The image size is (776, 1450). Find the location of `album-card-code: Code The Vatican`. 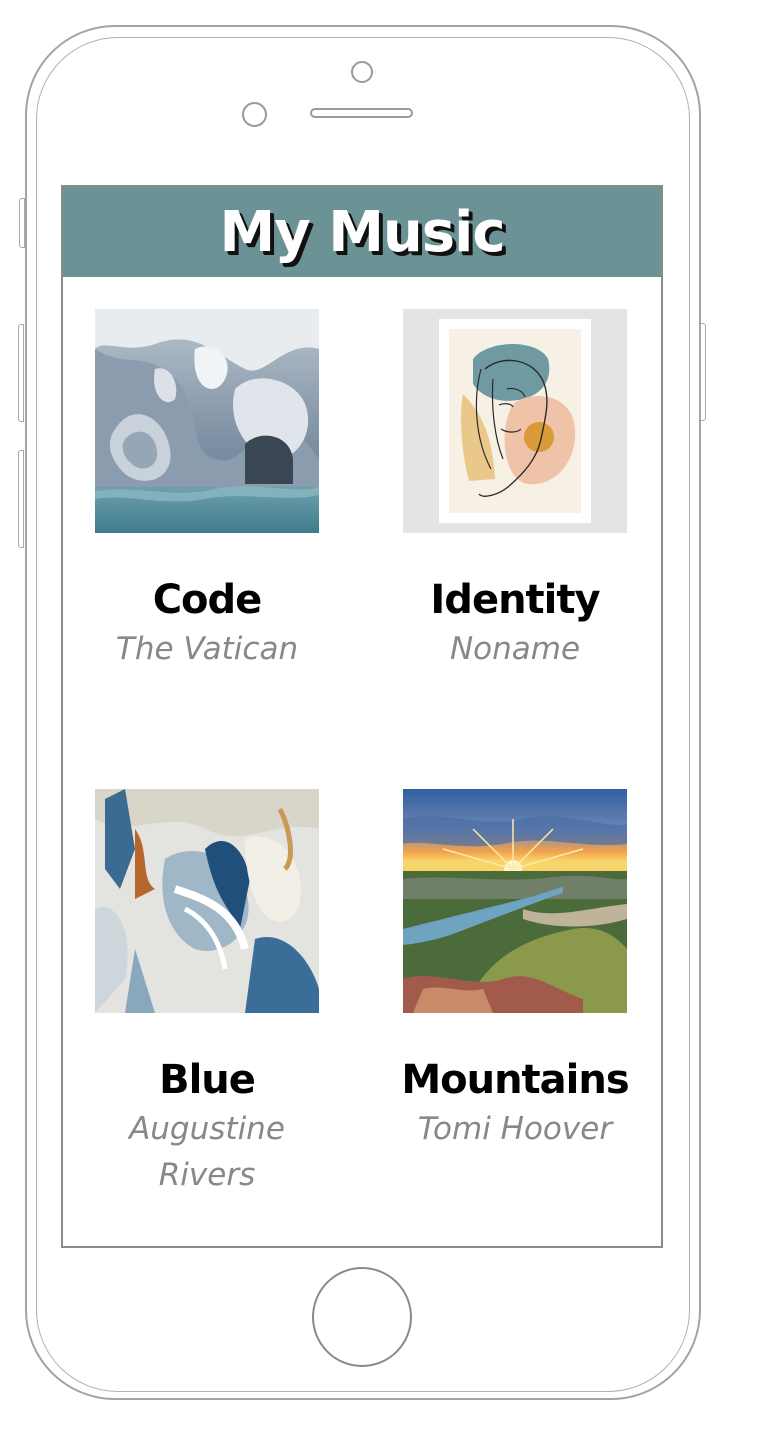

album-card-code: Code The Vatican is located at coordinates (207, 488).